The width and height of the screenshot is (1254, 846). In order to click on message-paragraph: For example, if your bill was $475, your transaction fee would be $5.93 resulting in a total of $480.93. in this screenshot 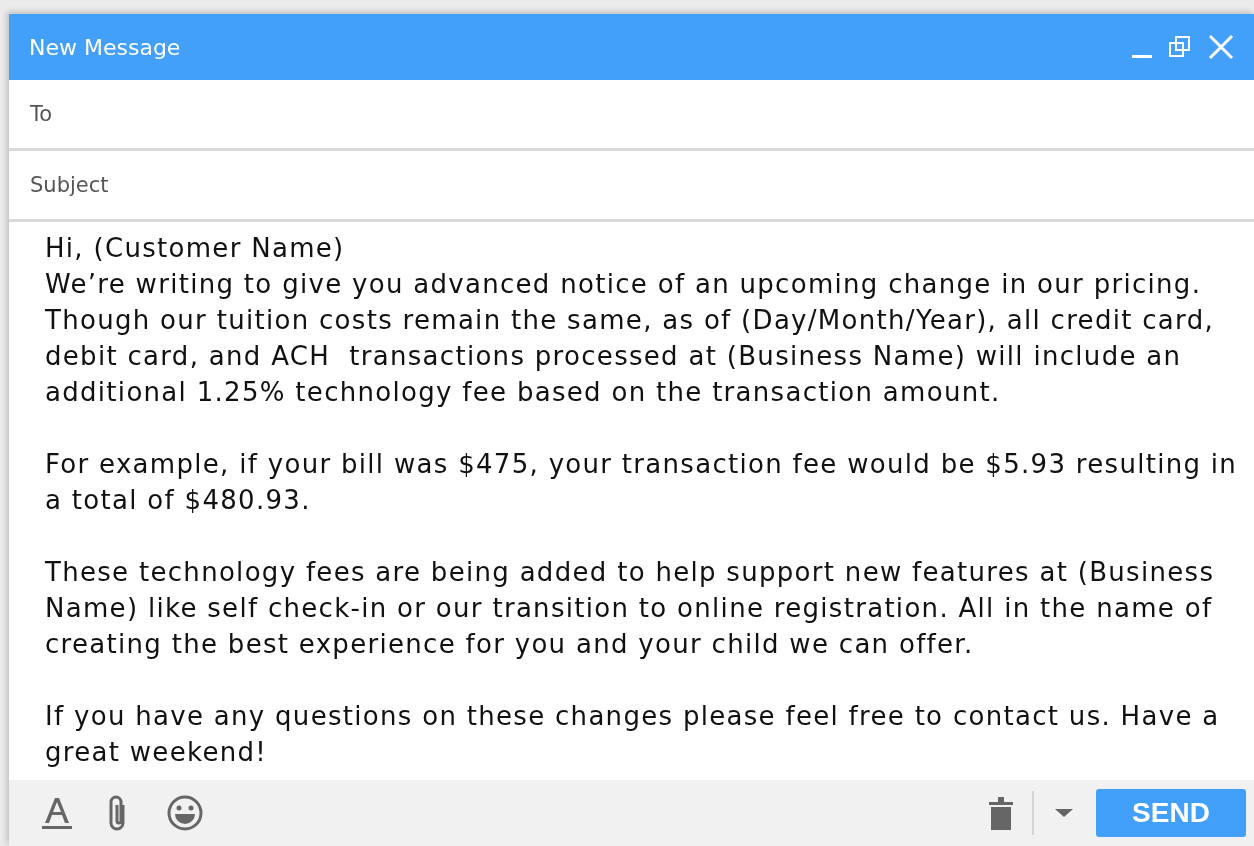, I will do `click(642, 482)`.